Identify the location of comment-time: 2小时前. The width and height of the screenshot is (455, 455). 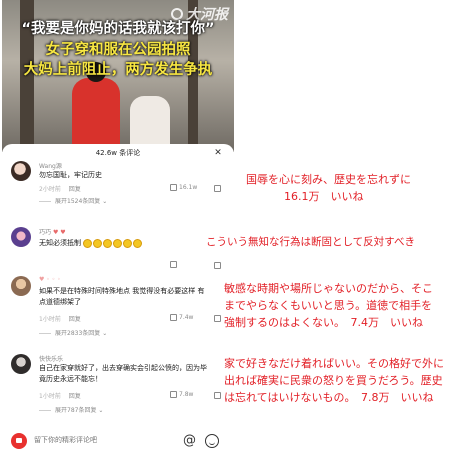
(50, 189).